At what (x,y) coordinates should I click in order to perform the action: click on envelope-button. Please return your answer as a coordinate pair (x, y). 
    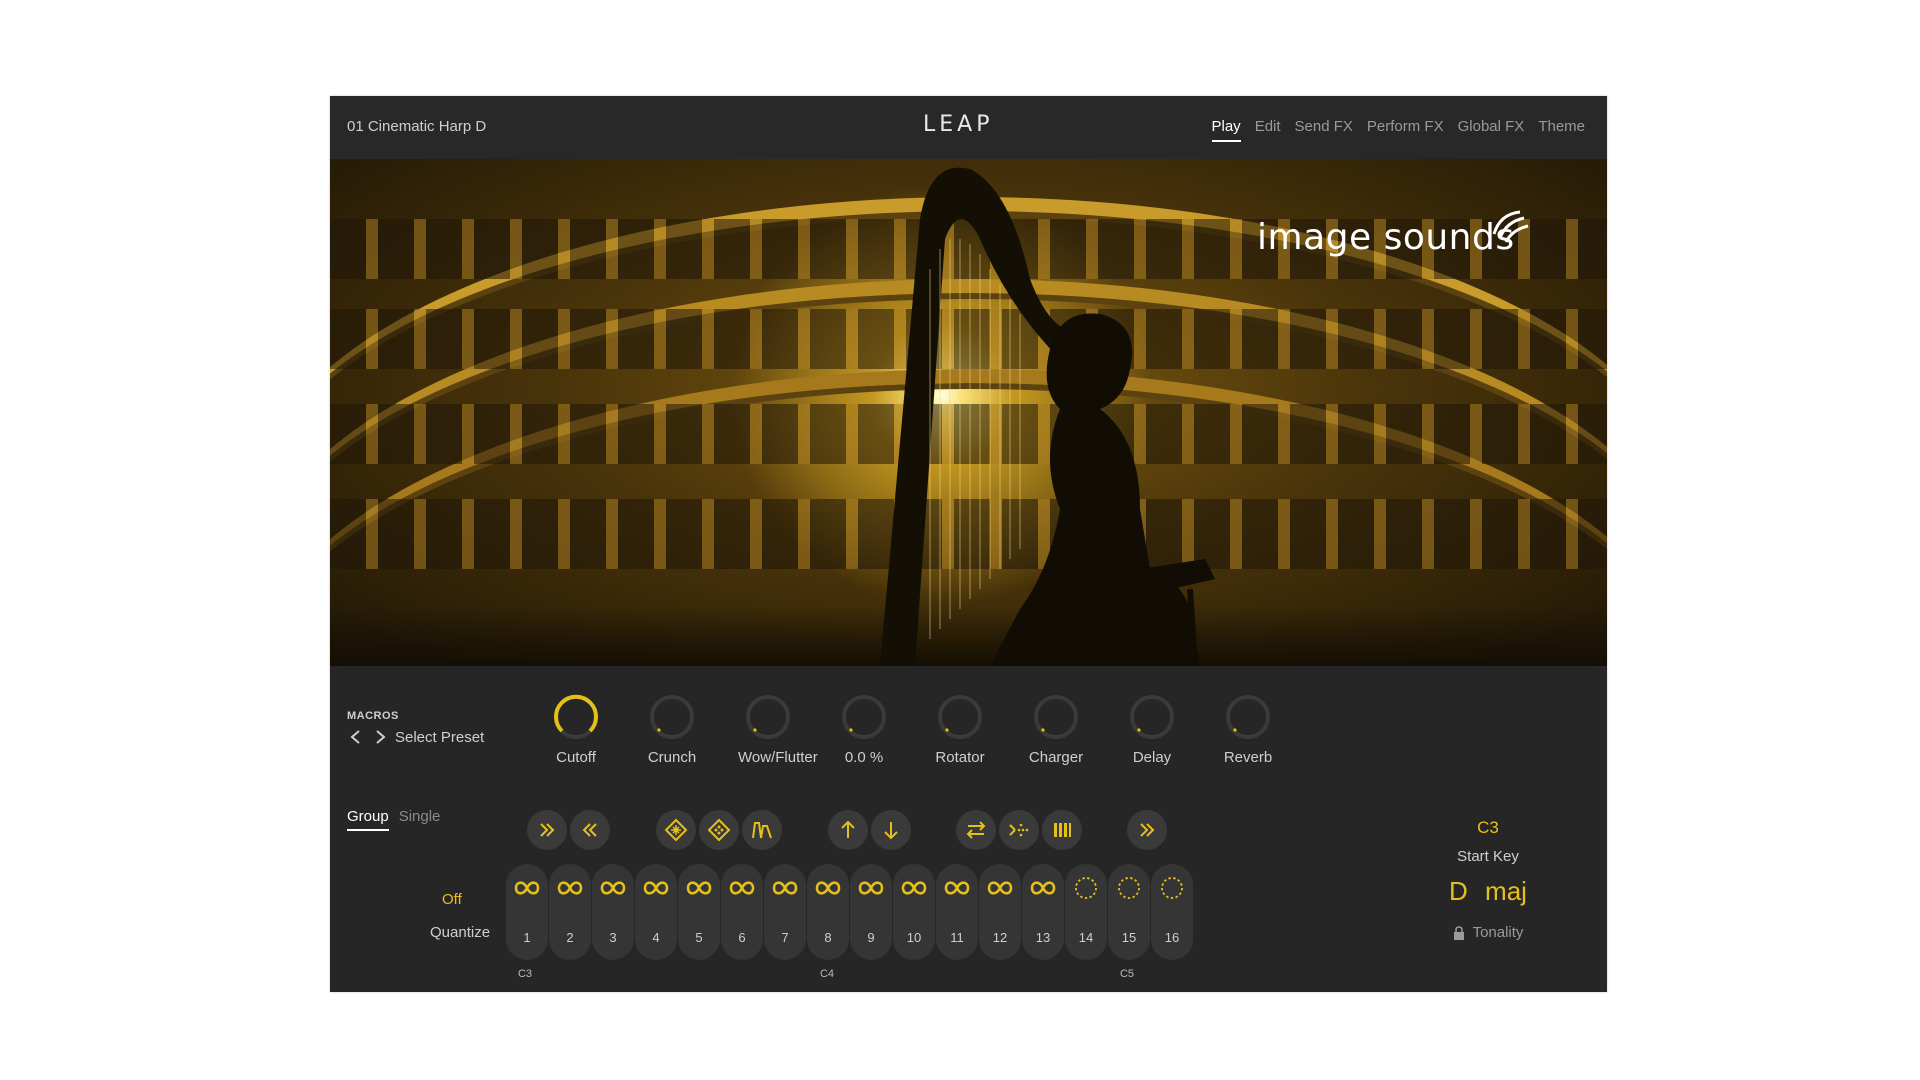
    Looking at the image, I should click on (762, 830).